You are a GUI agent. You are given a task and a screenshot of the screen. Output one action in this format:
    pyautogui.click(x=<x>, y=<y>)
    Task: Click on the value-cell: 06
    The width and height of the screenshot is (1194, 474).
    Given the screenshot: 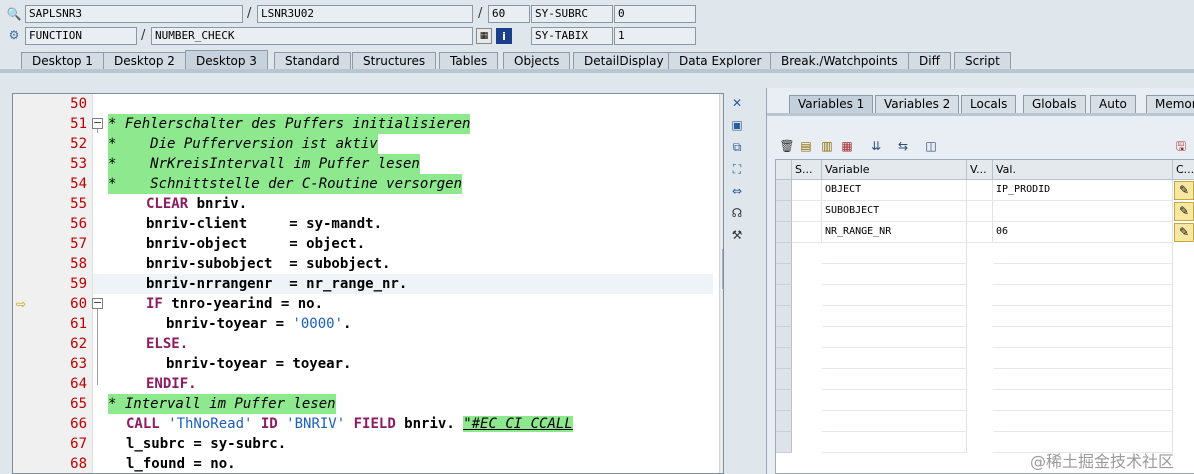 What is the action you would take?
    pyautogui.click(x=1083, y=232)
    